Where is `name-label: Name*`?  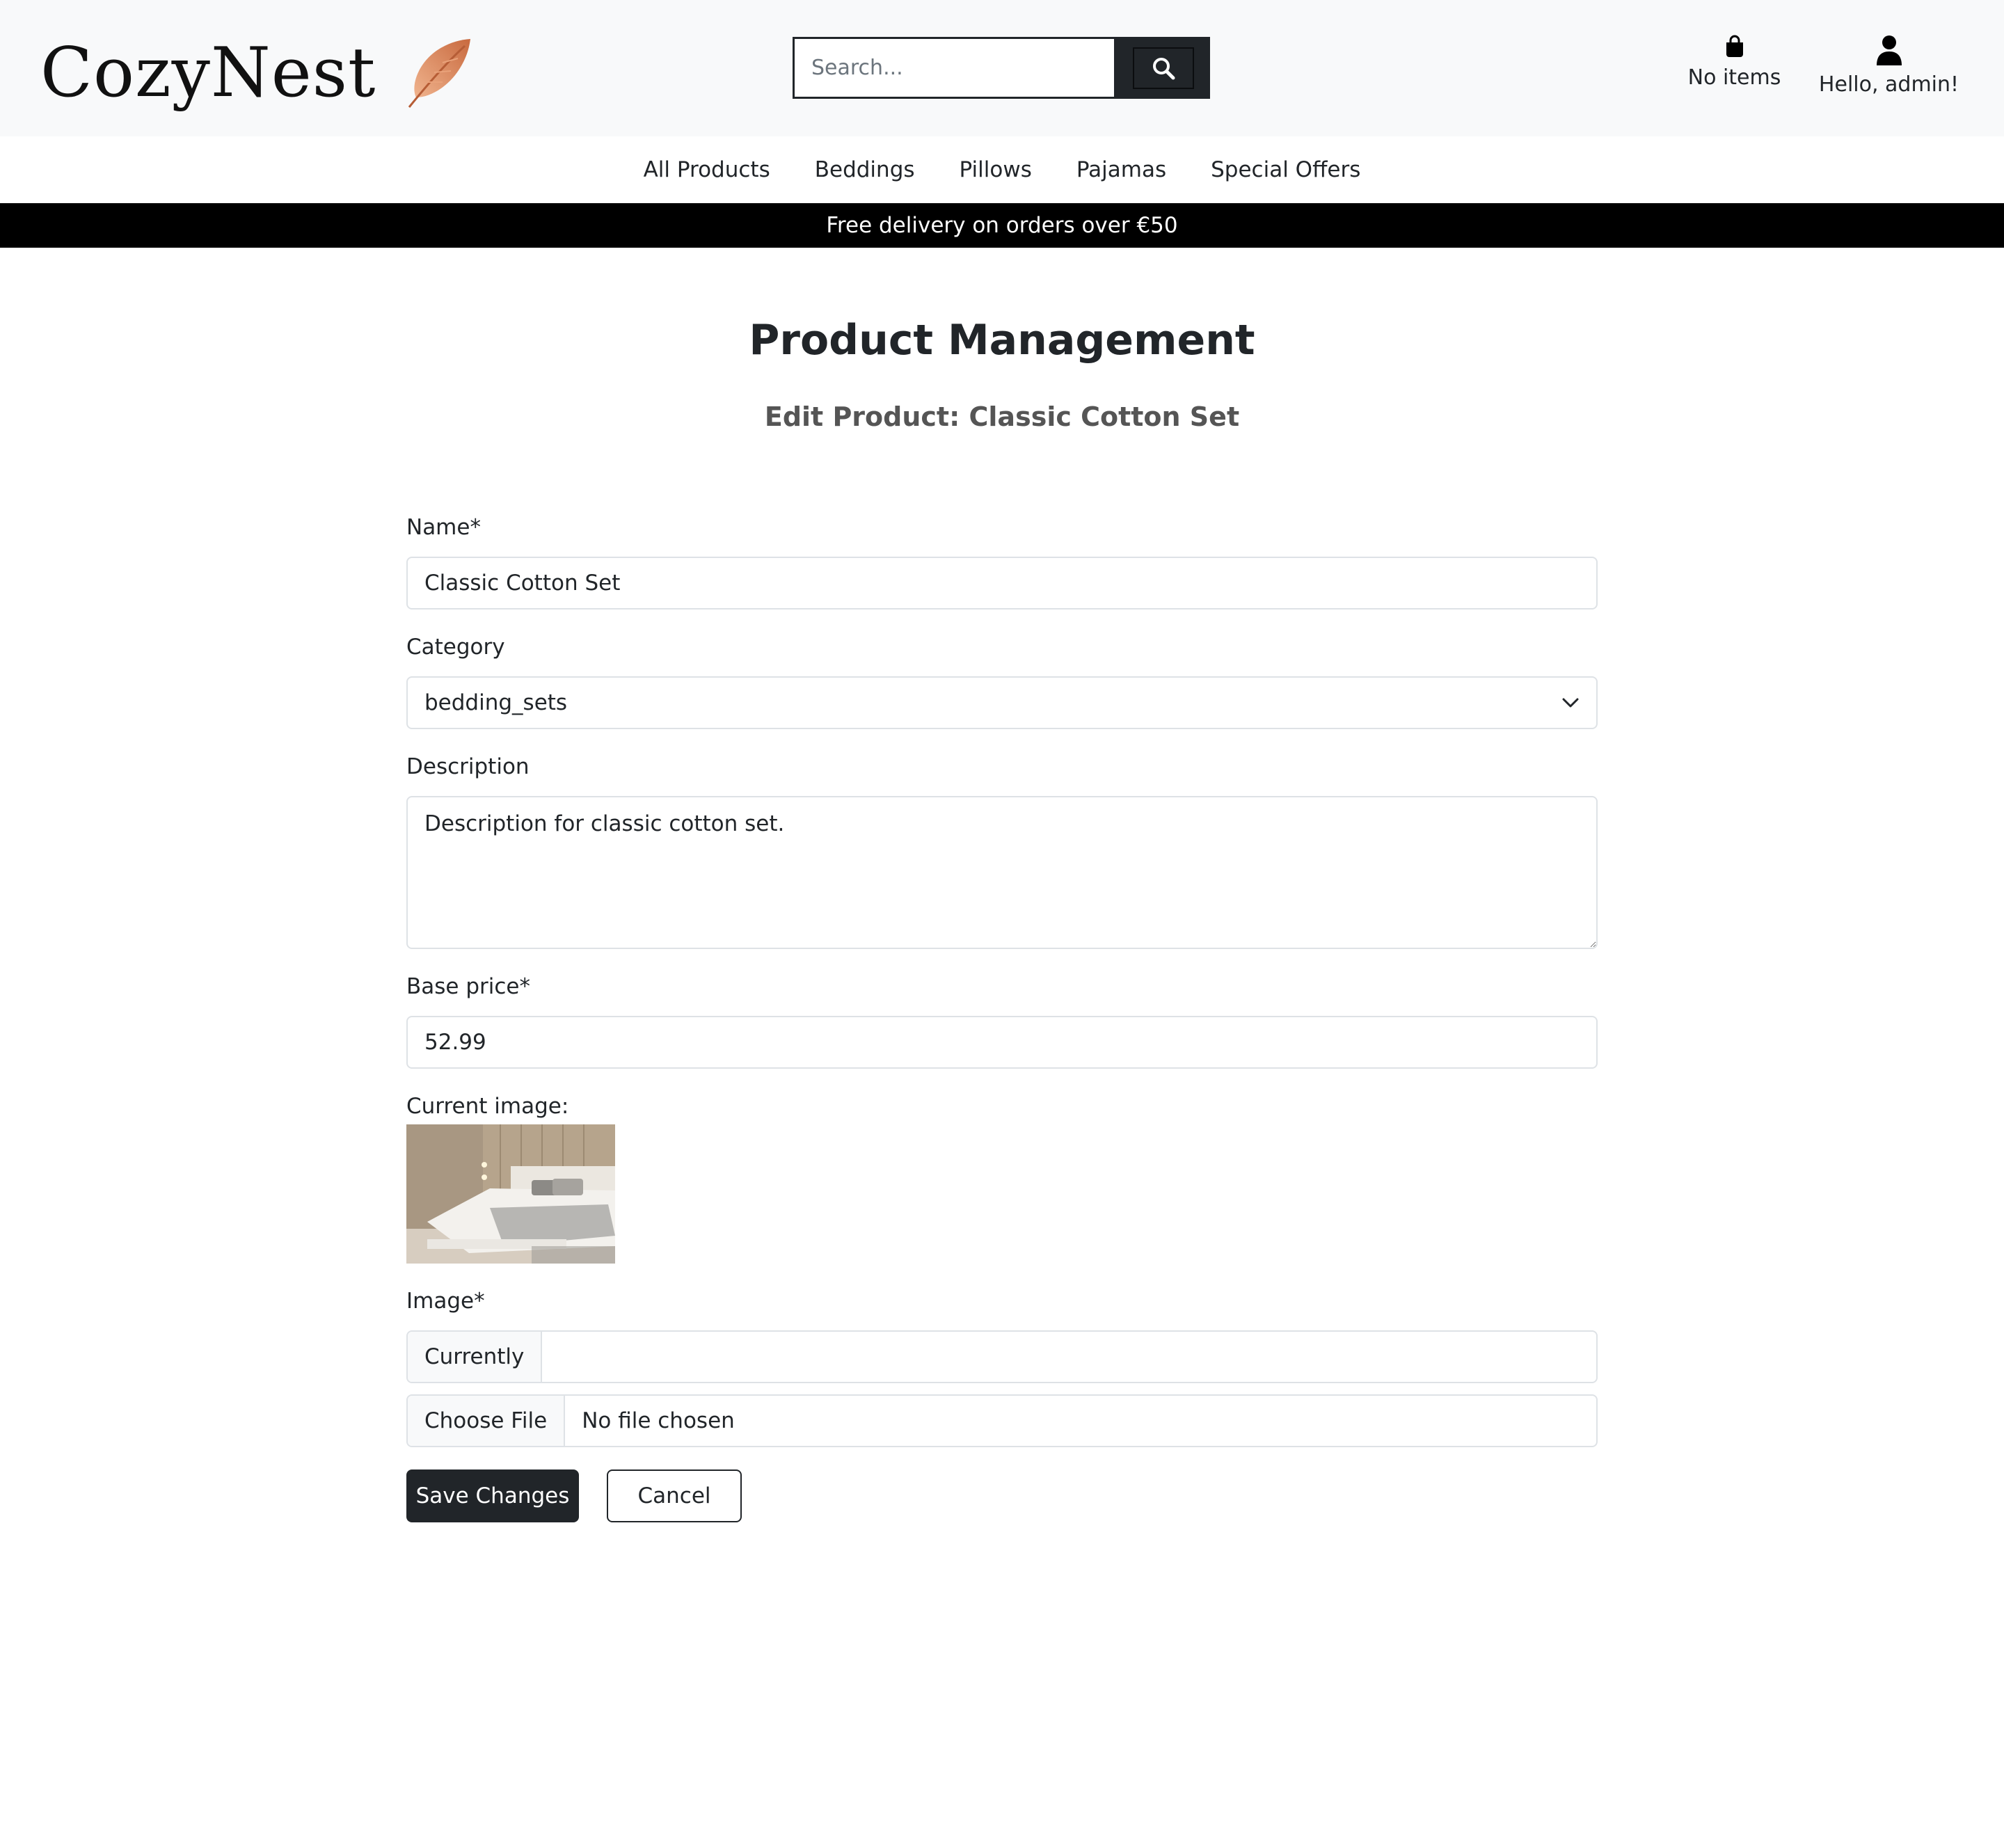
name-label: Name* is located at coordinates (443, 527).